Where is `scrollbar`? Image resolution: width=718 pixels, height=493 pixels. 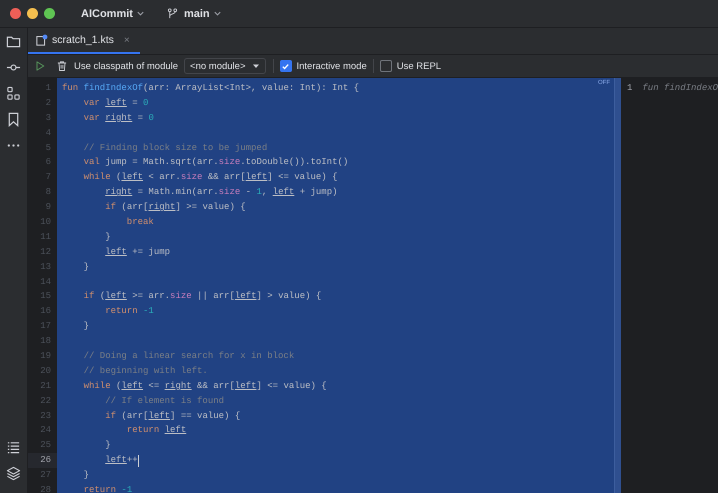
scrollbar is located at coordinates (617, 285).